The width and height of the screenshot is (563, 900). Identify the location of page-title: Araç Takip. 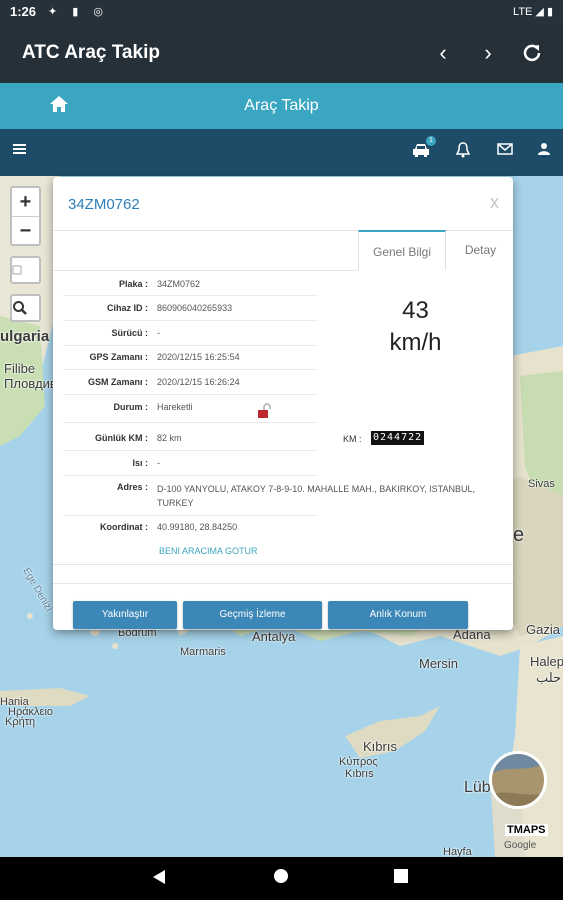
(281, 105).